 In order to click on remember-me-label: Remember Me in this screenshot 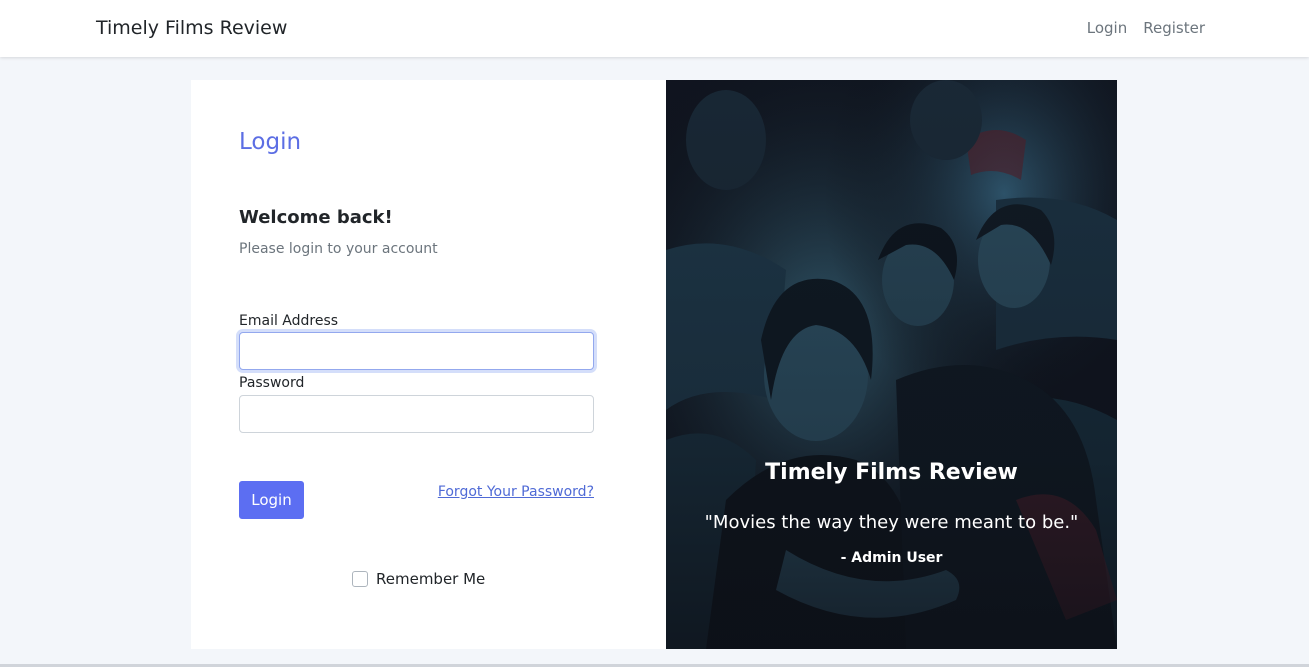, I will do `click(431, 579)`.